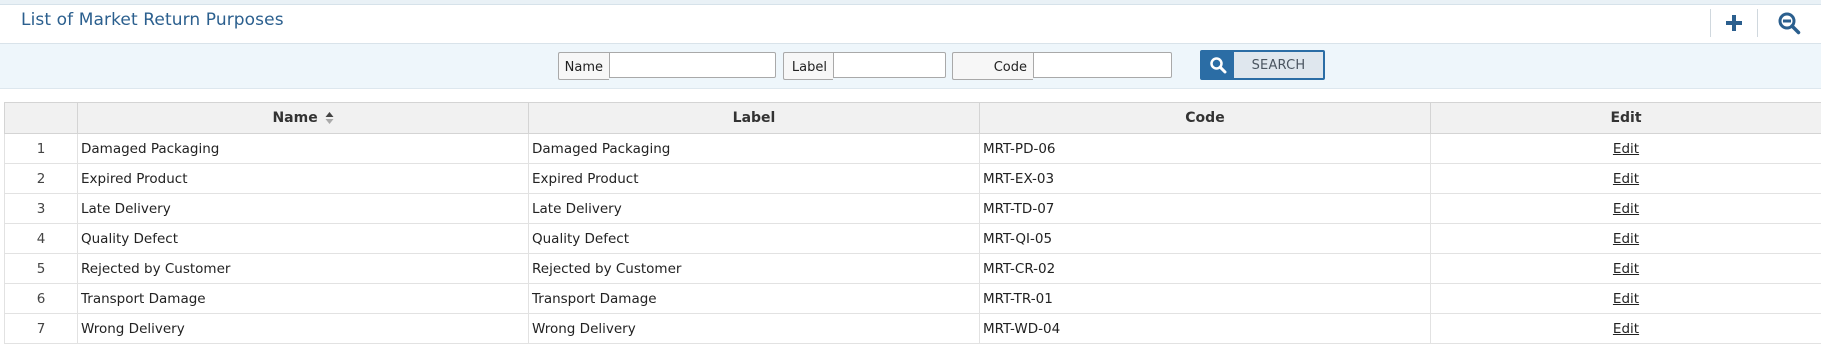 Image resolution: width=1821 pixels, height=350 pixels. I want to click on column-header-name: Name, so click(303, 118).